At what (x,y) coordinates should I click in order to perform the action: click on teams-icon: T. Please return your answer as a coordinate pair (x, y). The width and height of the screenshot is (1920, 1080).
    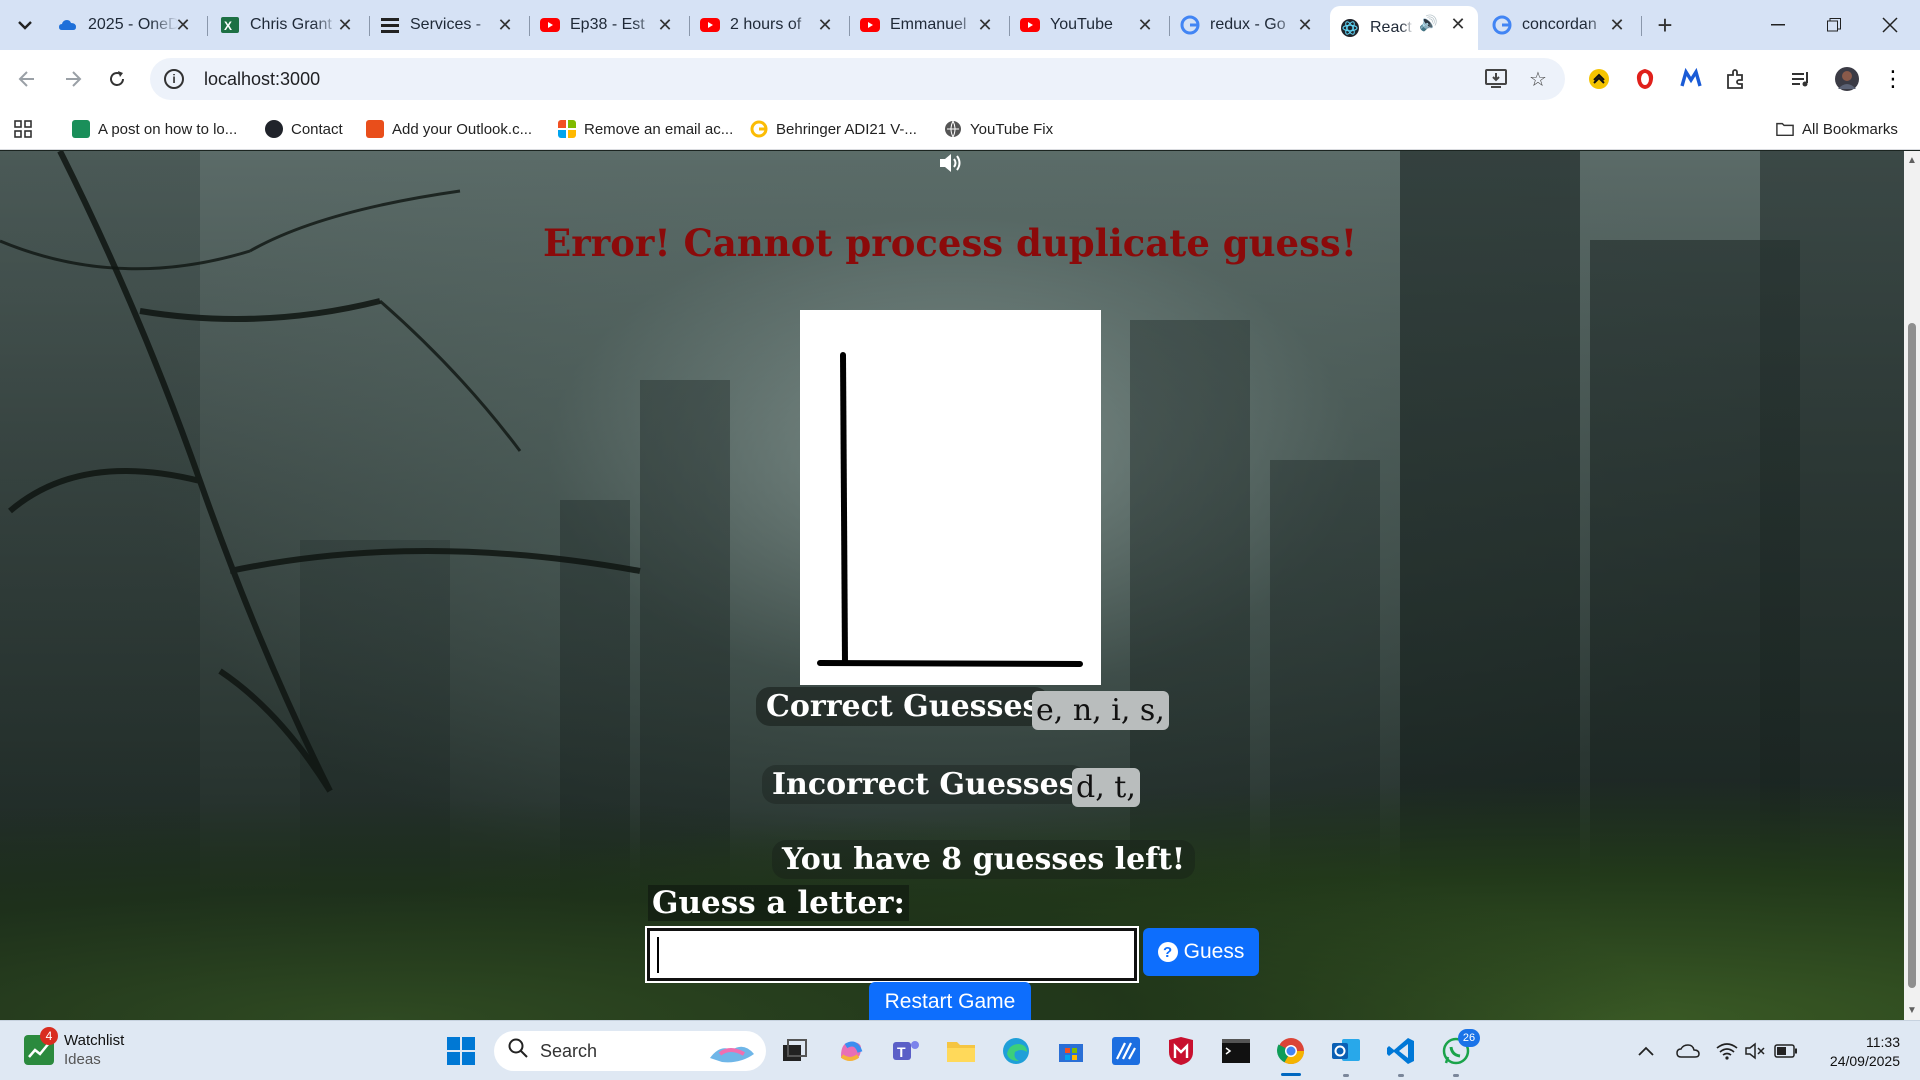
    Looking at the image, I should click on (906, 1051).